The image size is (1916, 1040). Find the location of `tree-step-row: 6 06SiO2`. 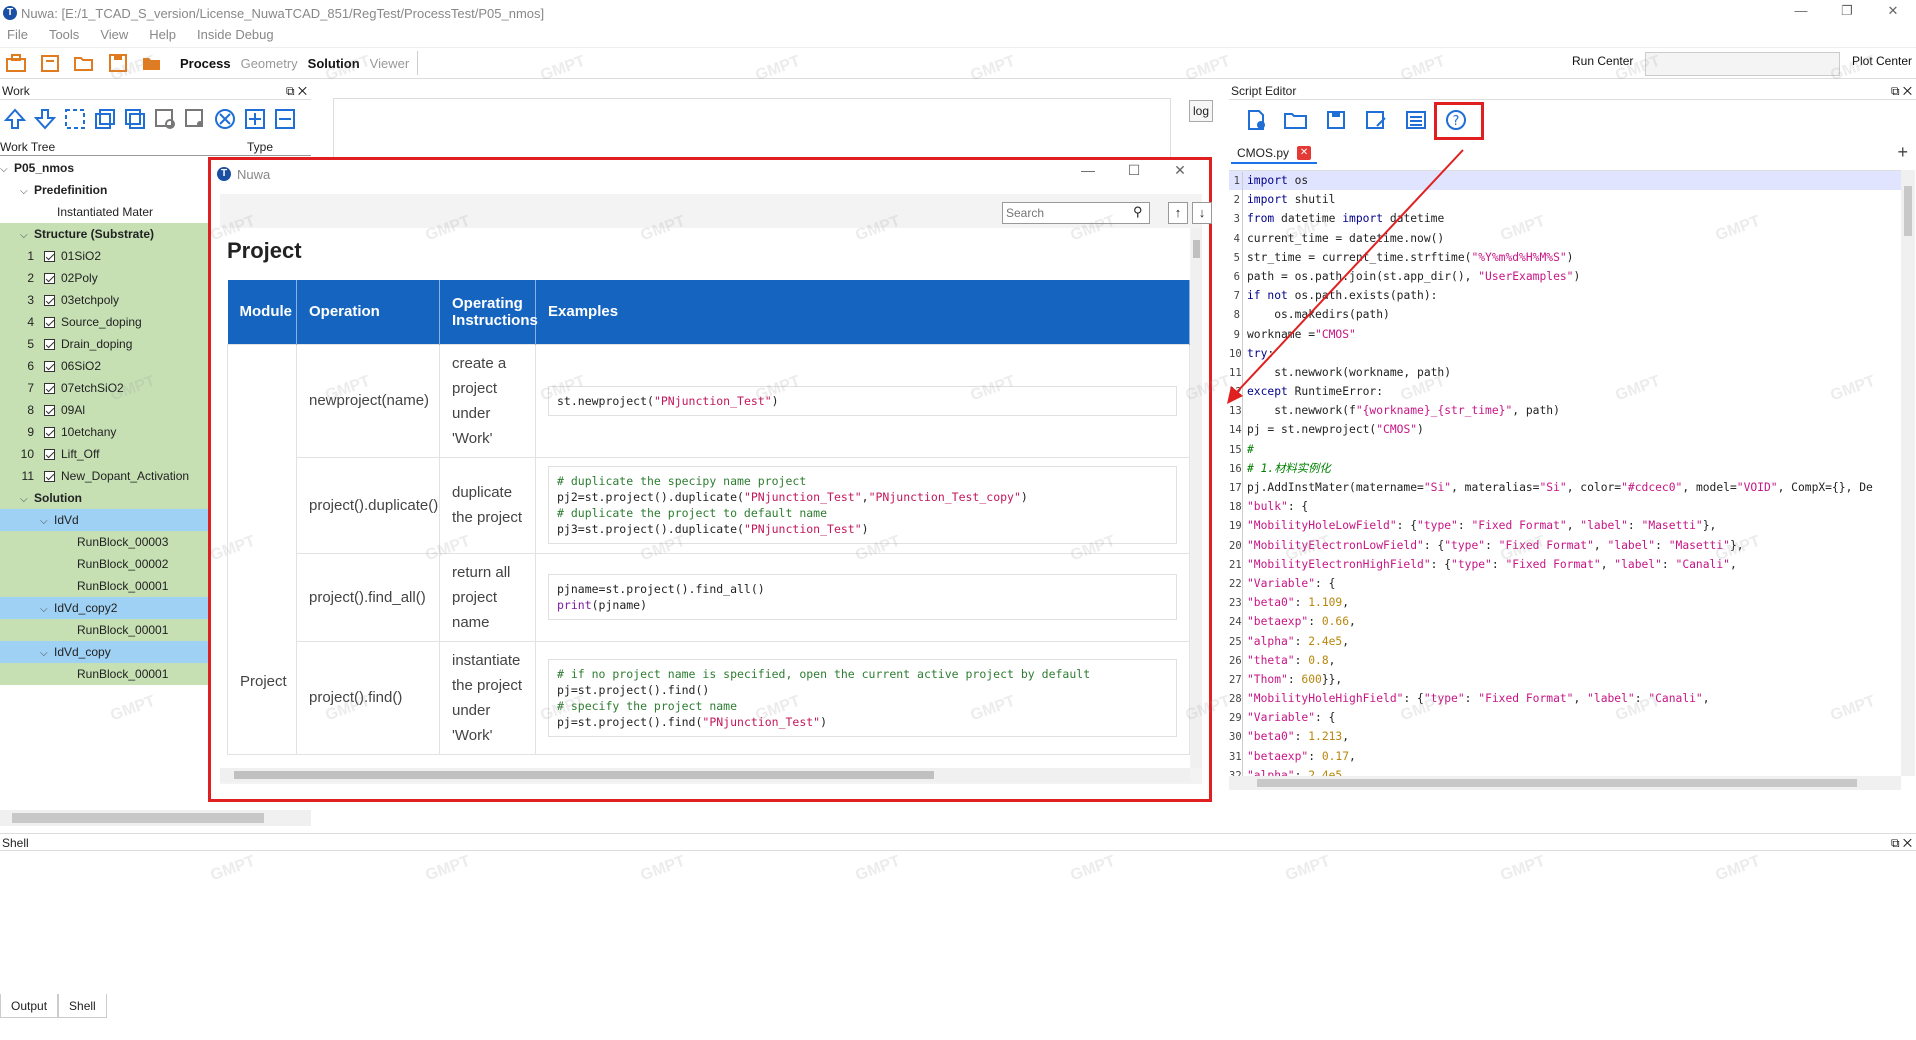

tree-step-row: 6 06SiO2 is located at coordinates (104, 366).